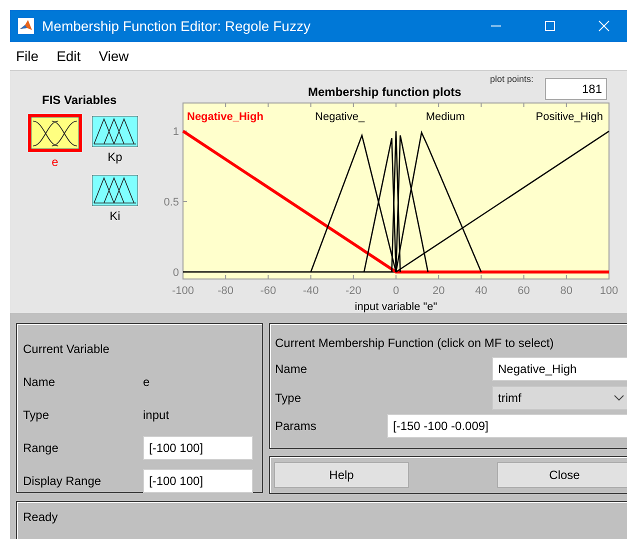 This screenshot has height=539, width=627. I want to click on field-label: plot points:, so click(512, 79).